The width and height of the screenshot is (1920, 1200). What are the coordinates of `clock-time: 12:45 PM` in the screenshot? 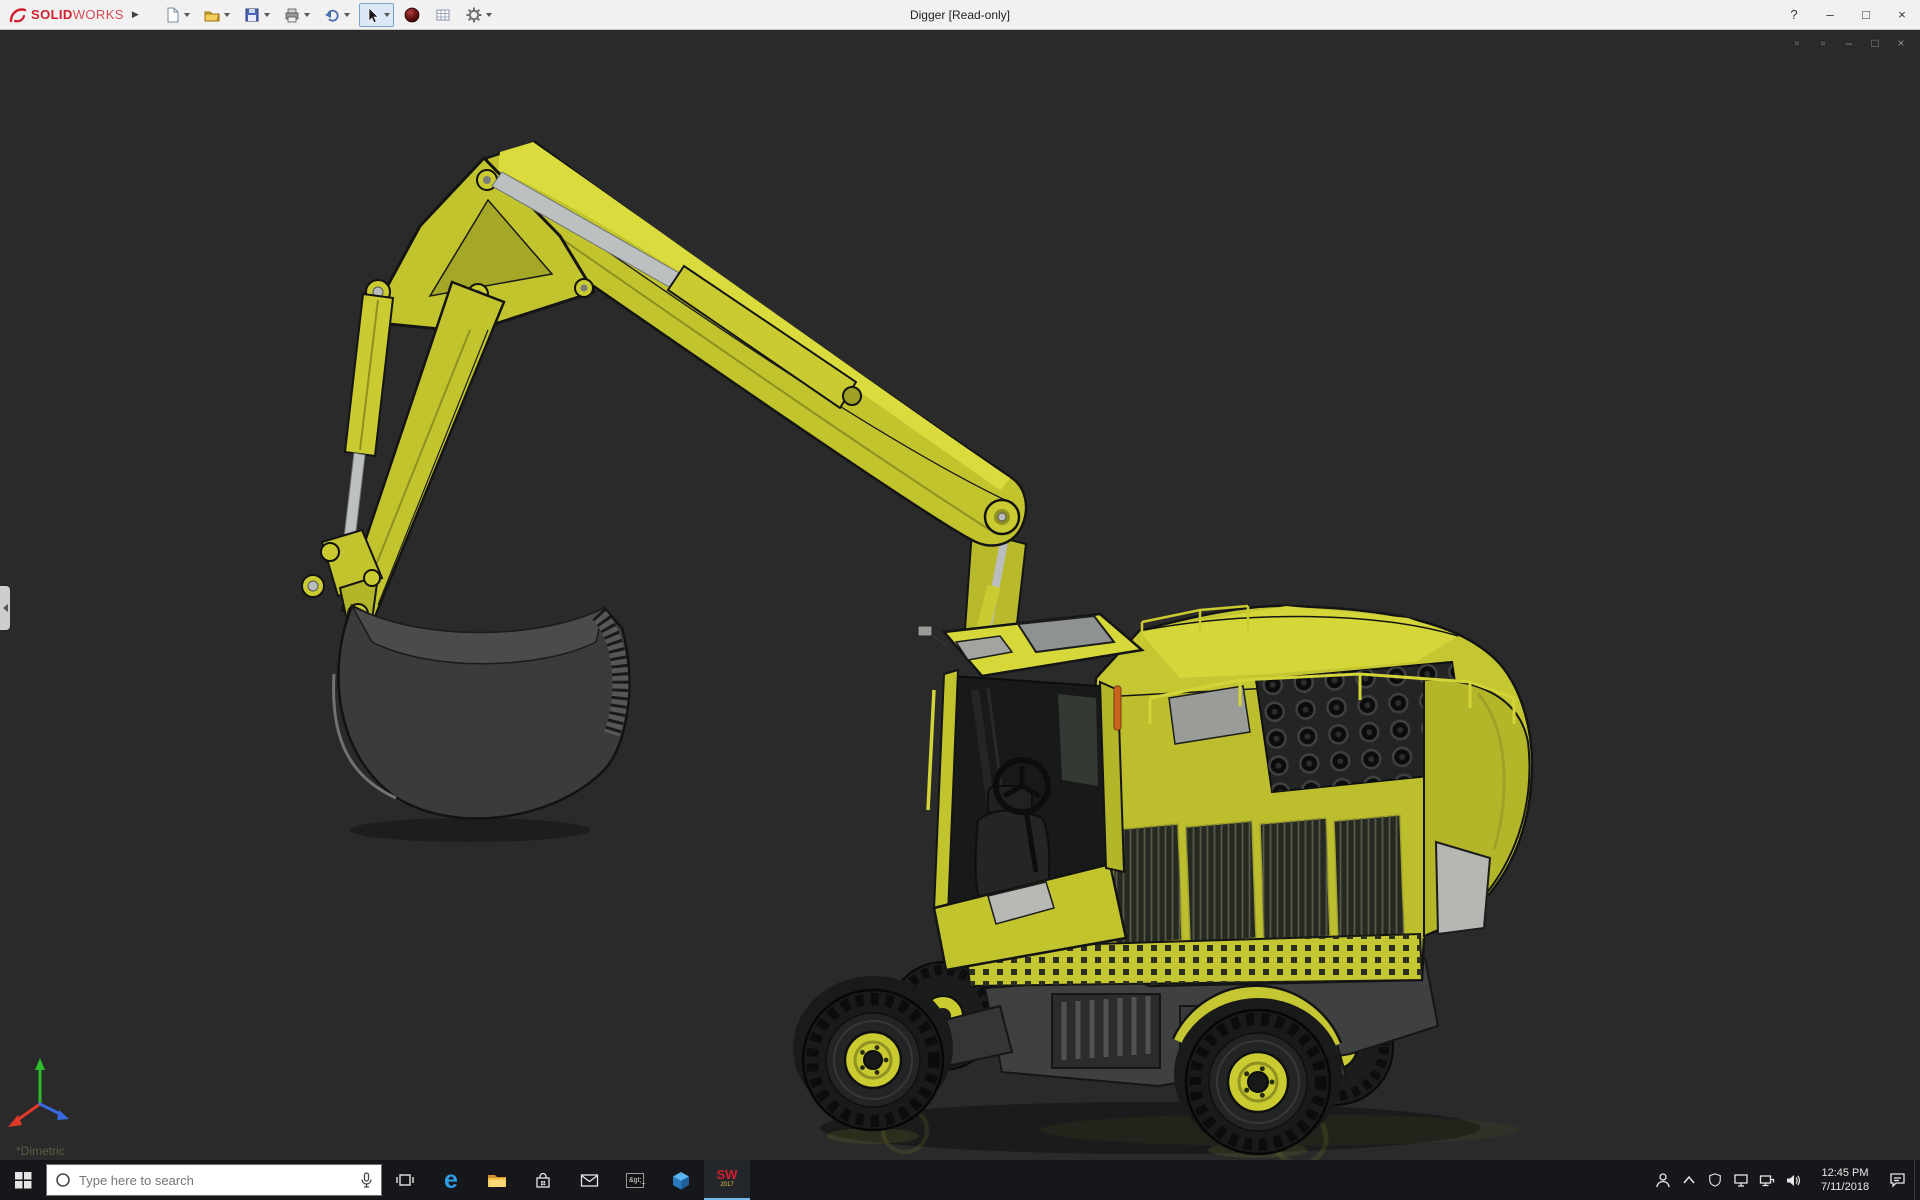 It's located at (1845, 1173).